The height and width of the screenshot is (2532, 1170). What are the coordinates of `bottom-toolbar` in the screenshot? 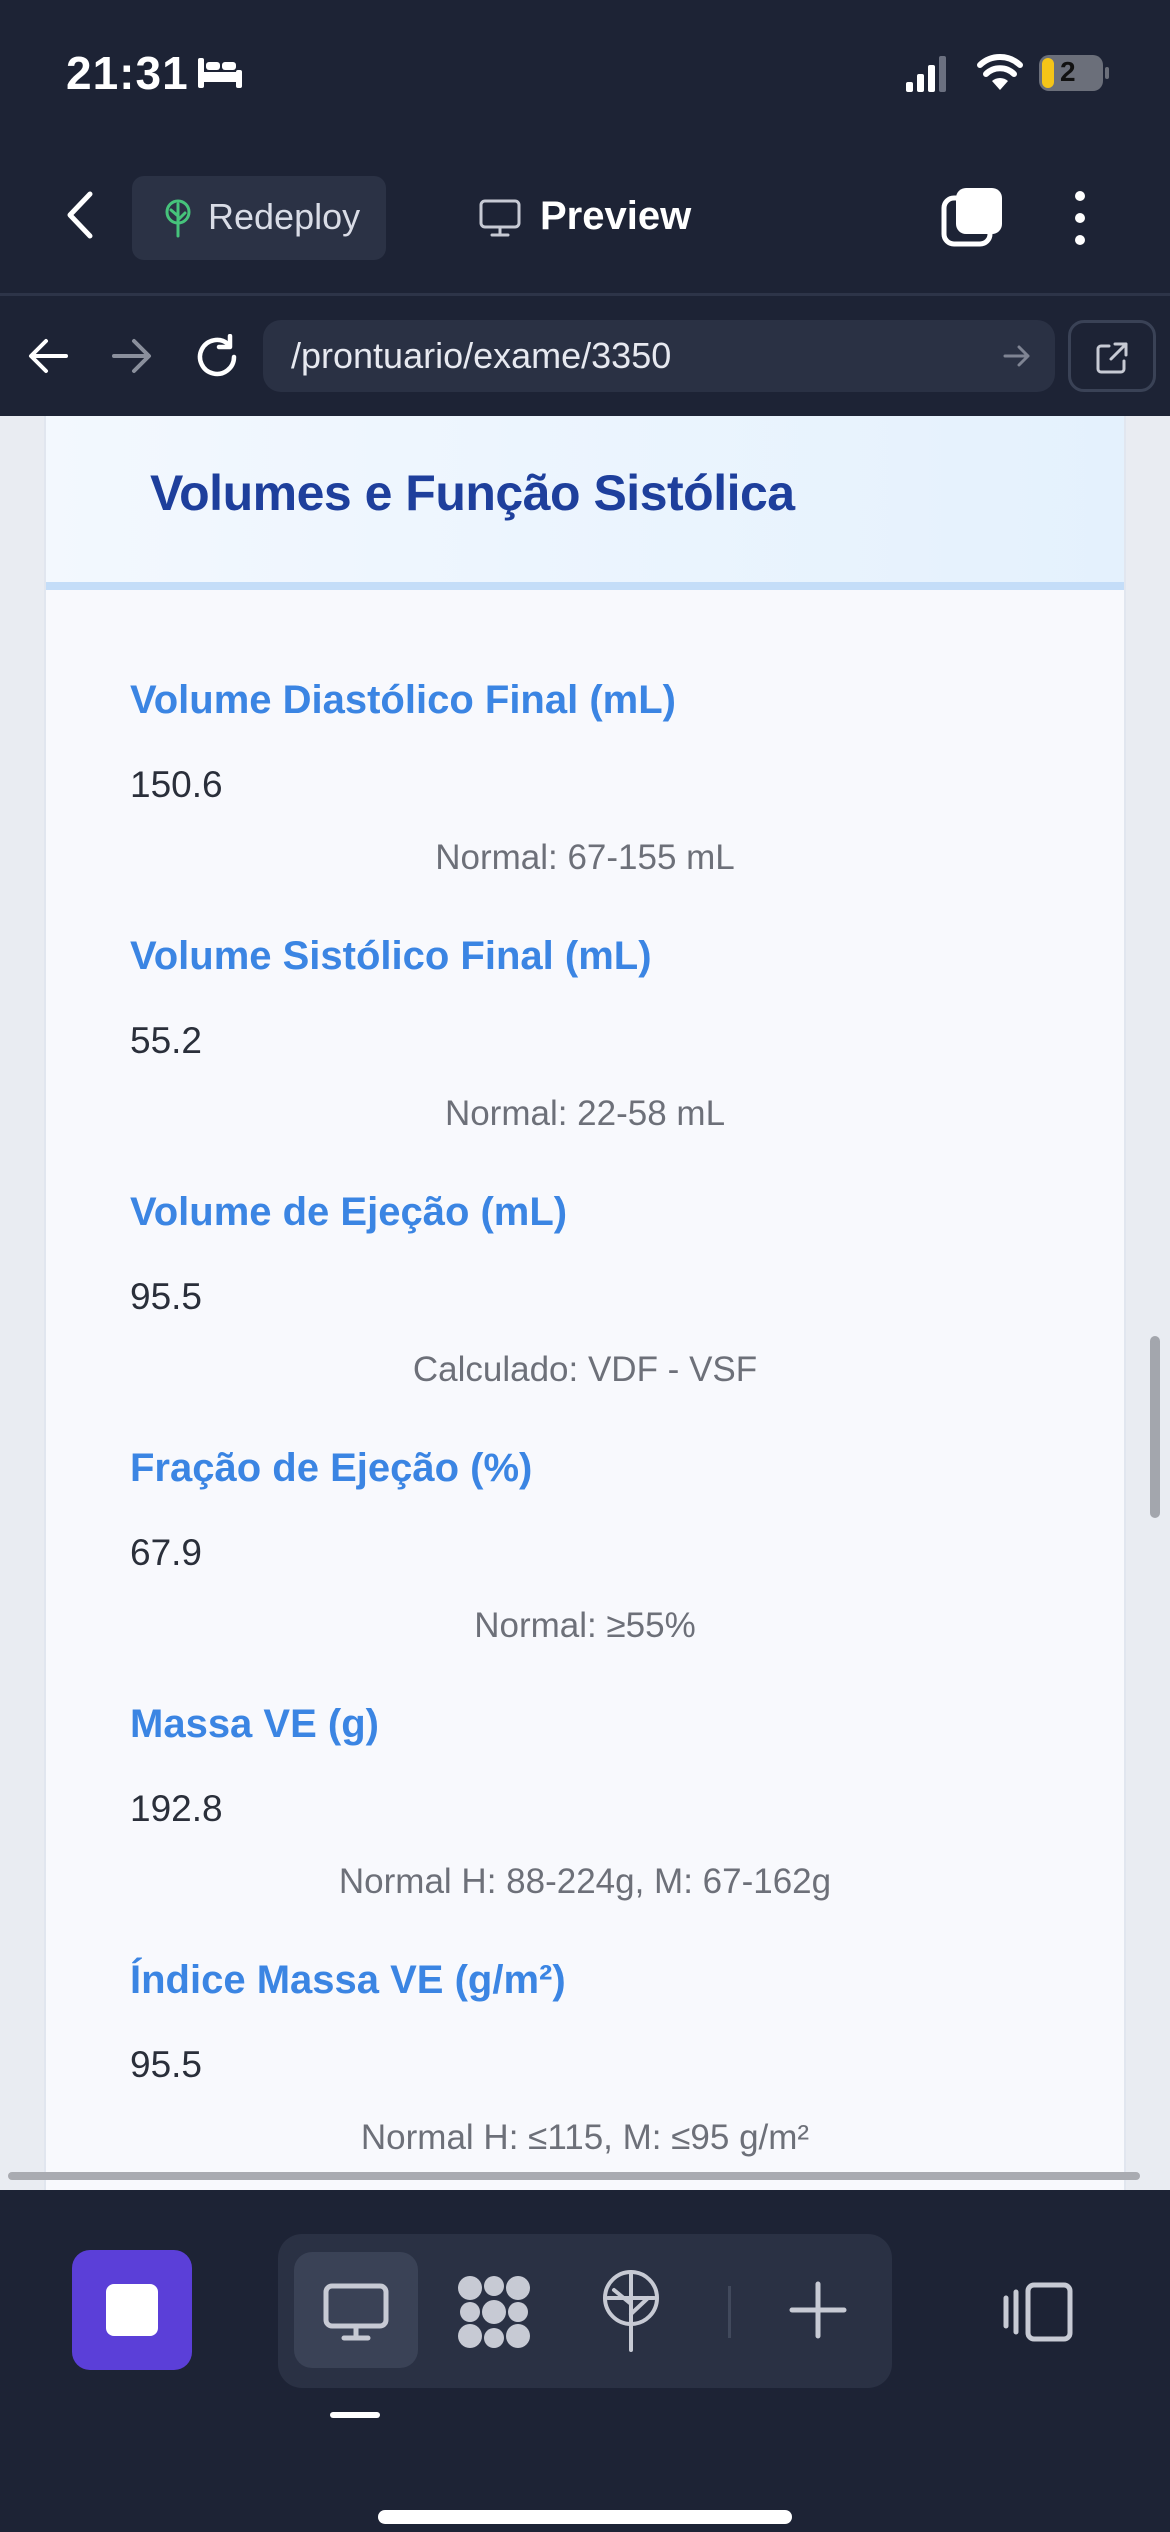 It's located at (585, 2361).